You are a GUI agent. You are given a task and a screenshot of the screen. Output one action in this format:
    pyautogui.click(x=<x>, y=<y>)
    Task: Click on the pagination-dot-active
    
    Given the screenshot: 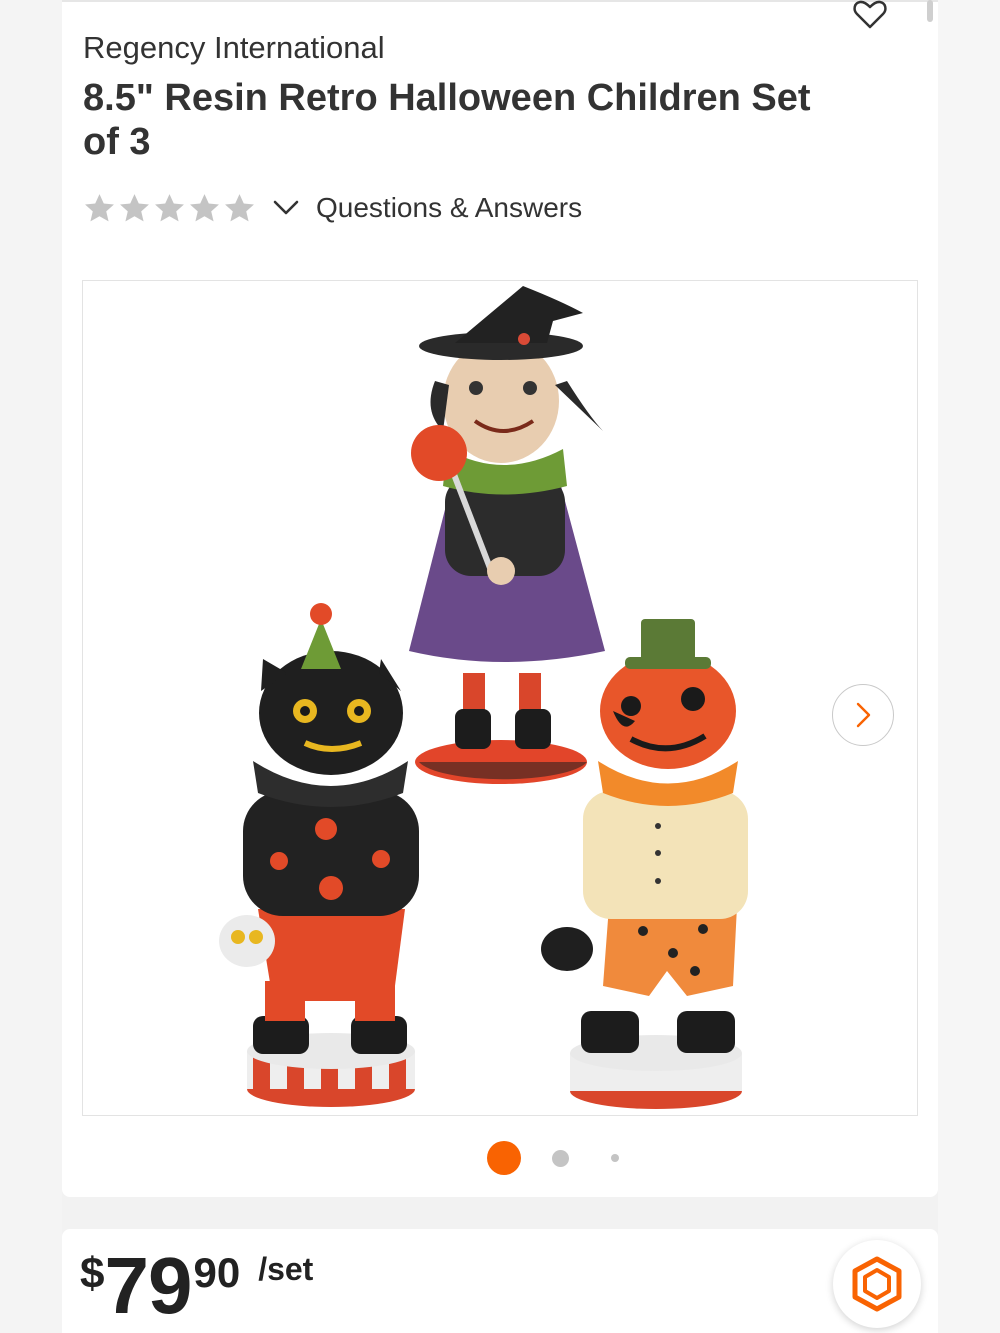 What is the action you would take?
    pyautogui.click(x=504, y=1158)
    